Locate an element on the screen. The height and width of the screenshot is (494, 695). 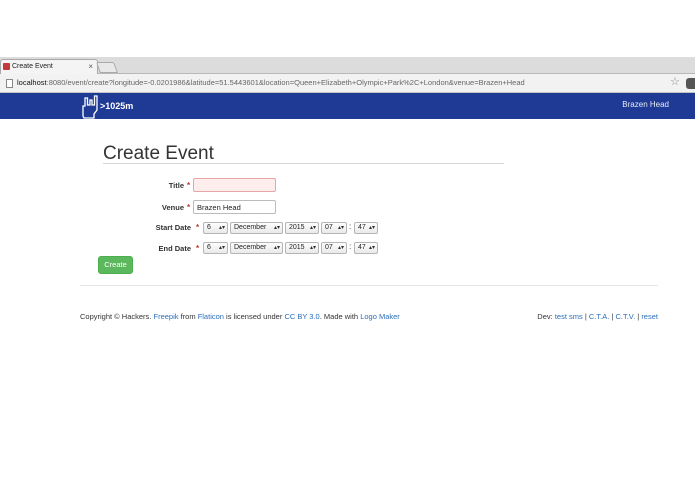
end-hour-value: 07 is located at coordinates (329, 247).